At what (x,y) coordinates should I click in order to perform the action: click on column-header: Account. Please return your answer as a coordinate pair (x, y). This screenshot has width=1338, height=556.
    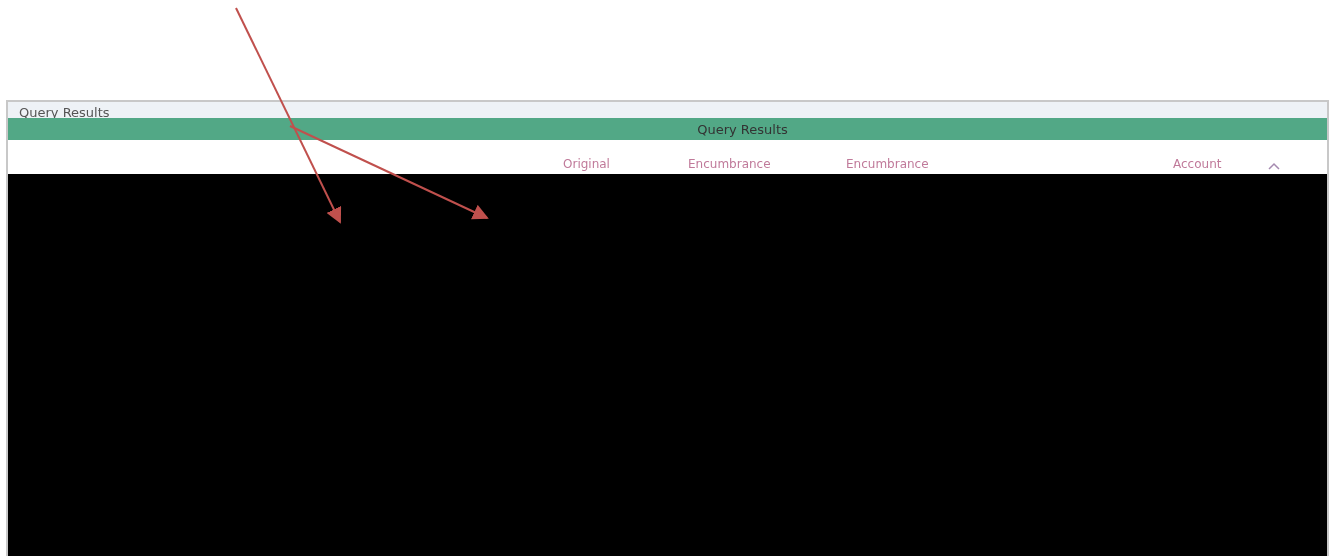
    Looking at the image, I should click on (1197, 164).